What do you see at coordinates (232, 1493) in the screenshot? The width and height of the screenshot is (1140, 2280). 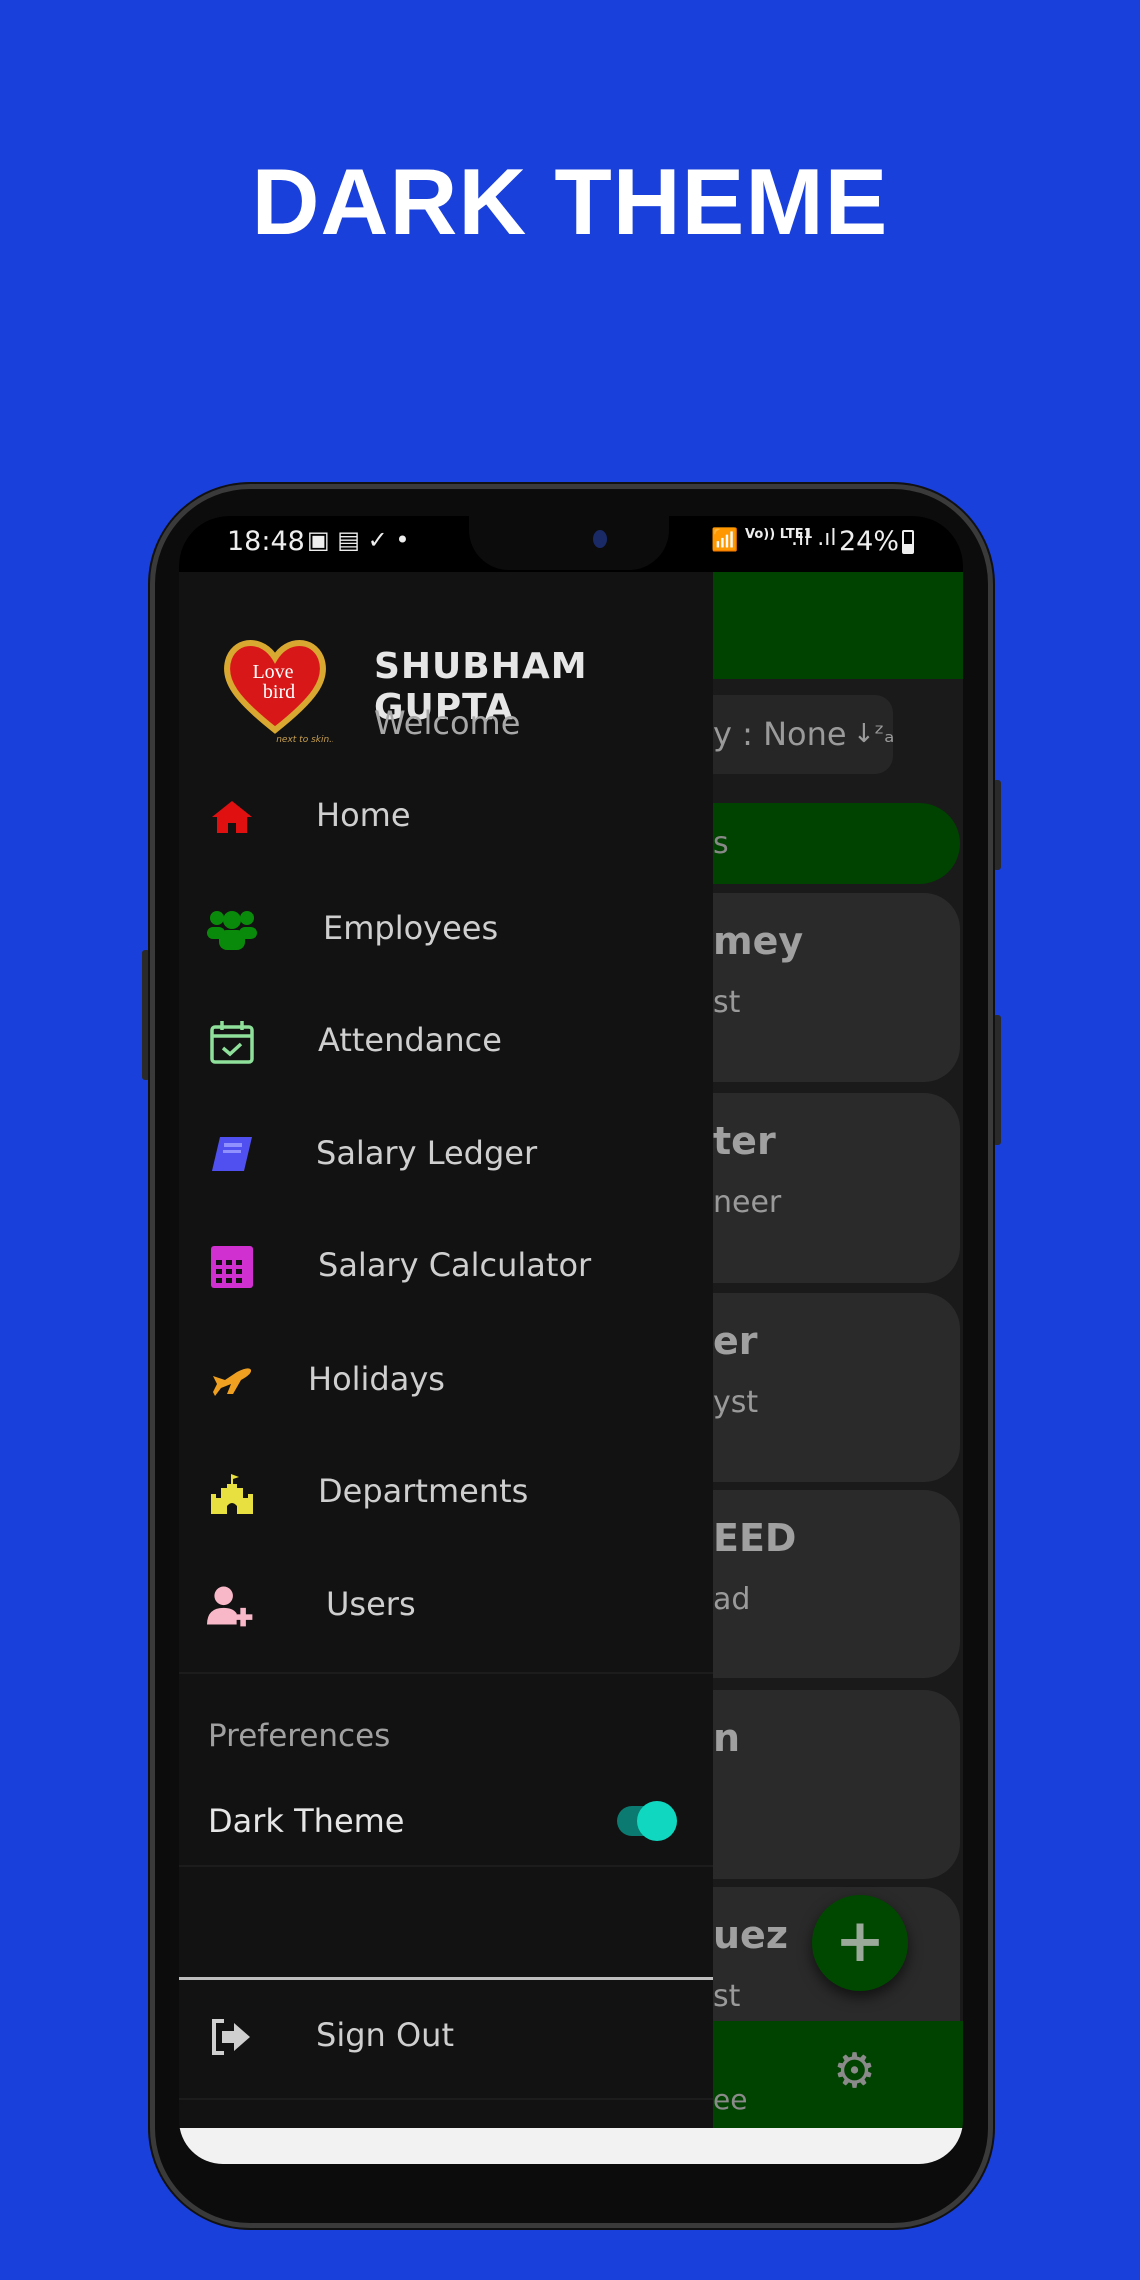 I see `castle-icon` at bounding box center [232, 1493].